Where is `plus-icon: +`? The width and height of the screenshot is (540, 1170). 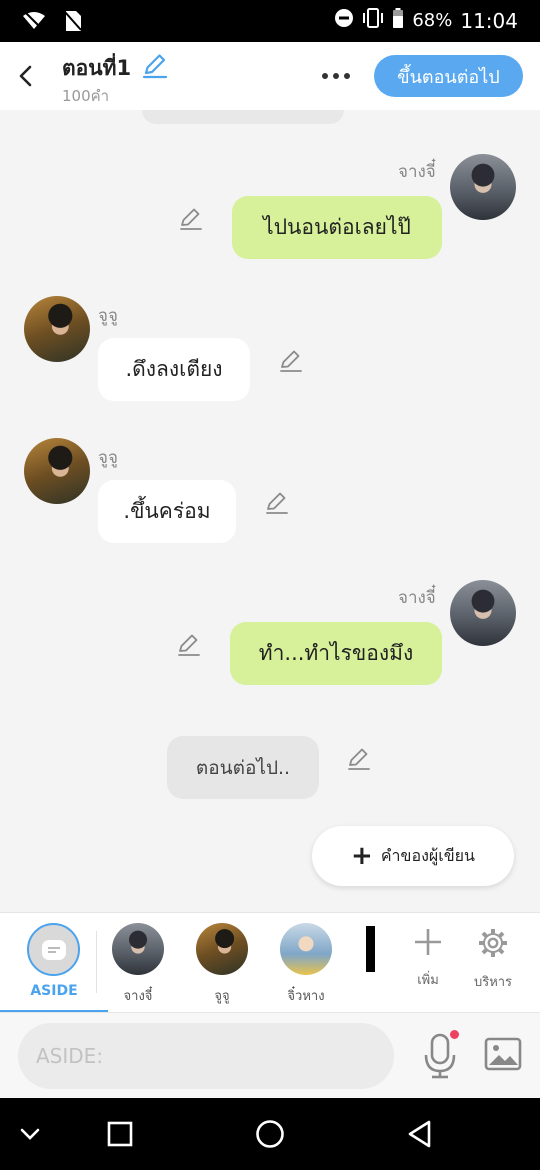
plus-icon: + is located at coordinates (362, 856).